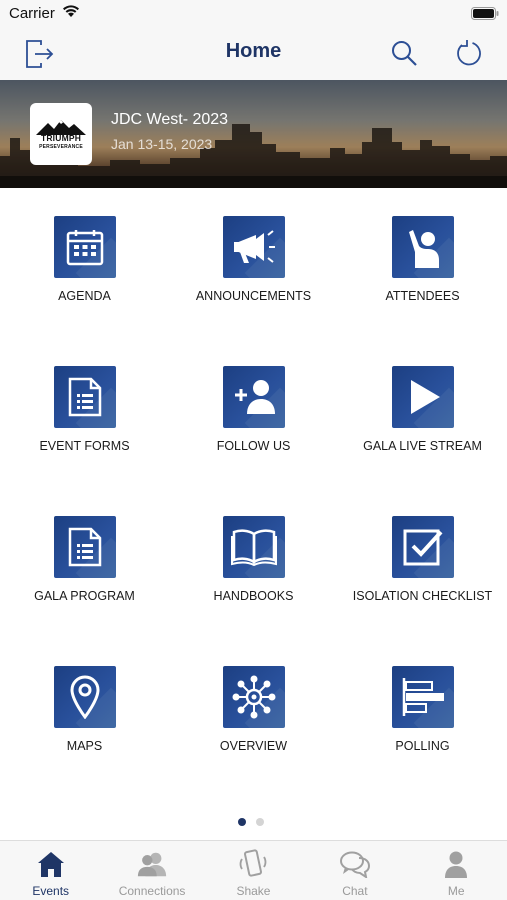  I want to click on add-person-icon, so click(254, 397).